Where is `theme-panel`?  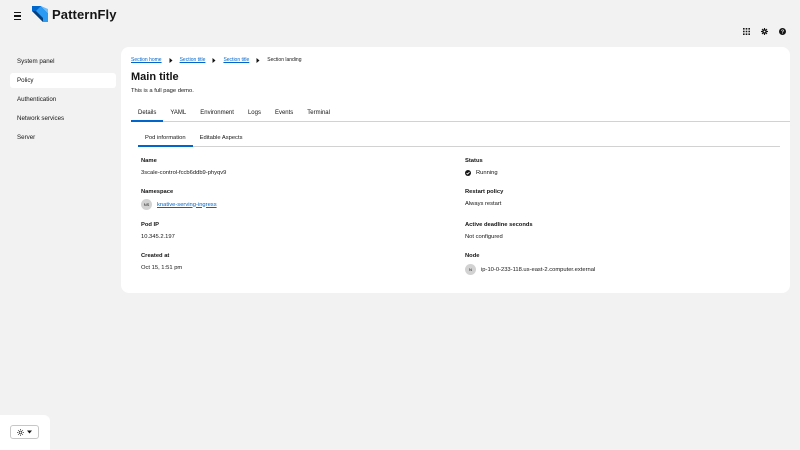
theme-panel is located at coordinates (25, 432).